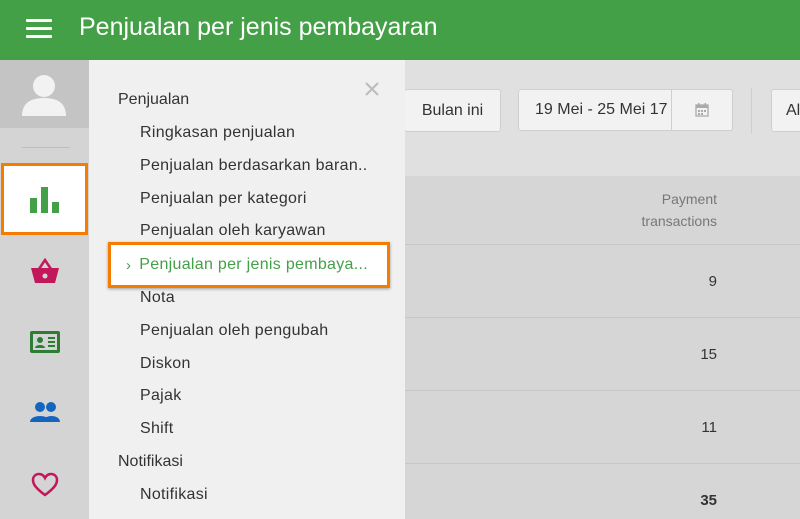 The height and width of the screenshot is (519, 800). I want to click on menu-item-sales-by-employee: Penjualan oleh karyawan, so click(233, 231).